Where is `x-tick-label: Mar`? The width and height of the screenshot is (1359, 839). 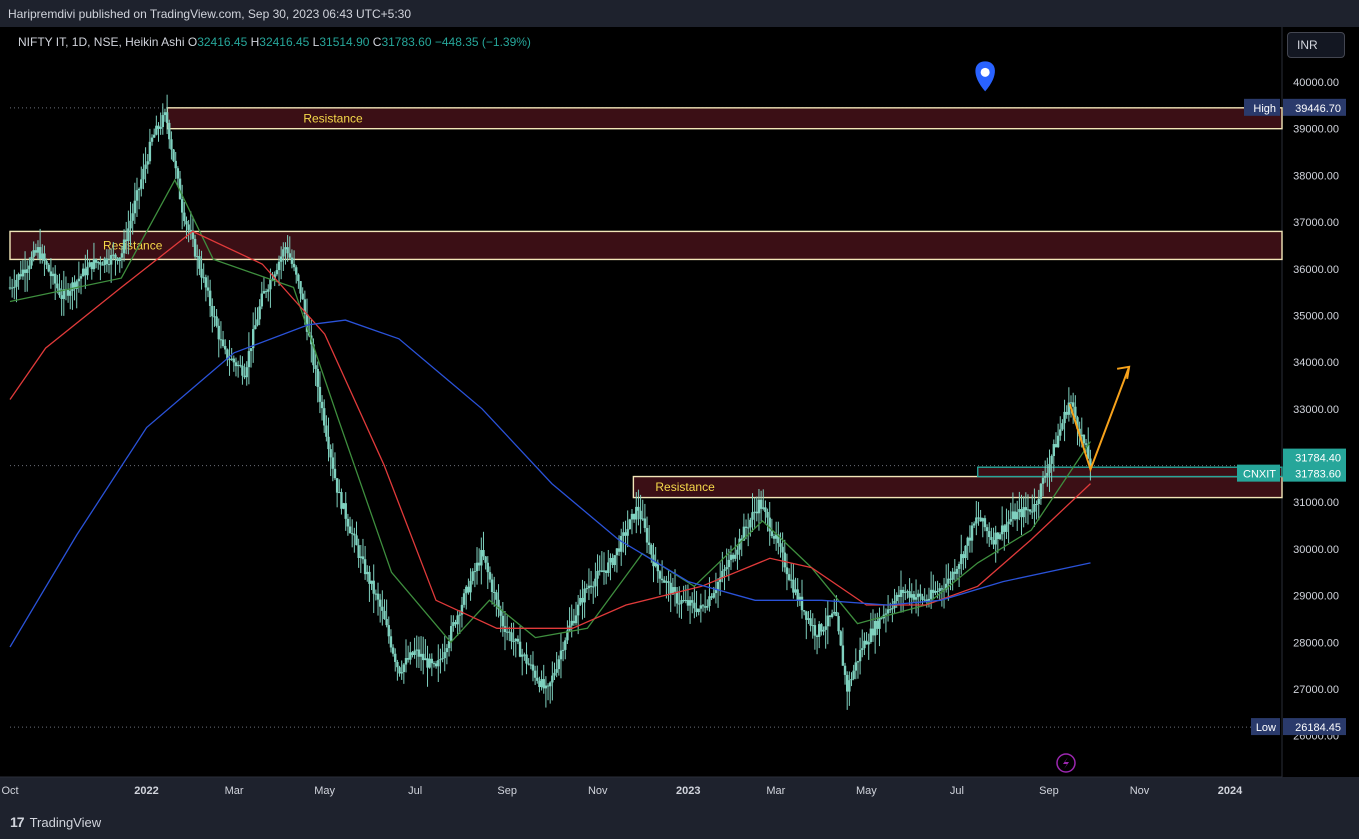 x-tick-label: Mar is located at coordinates (775, 791).